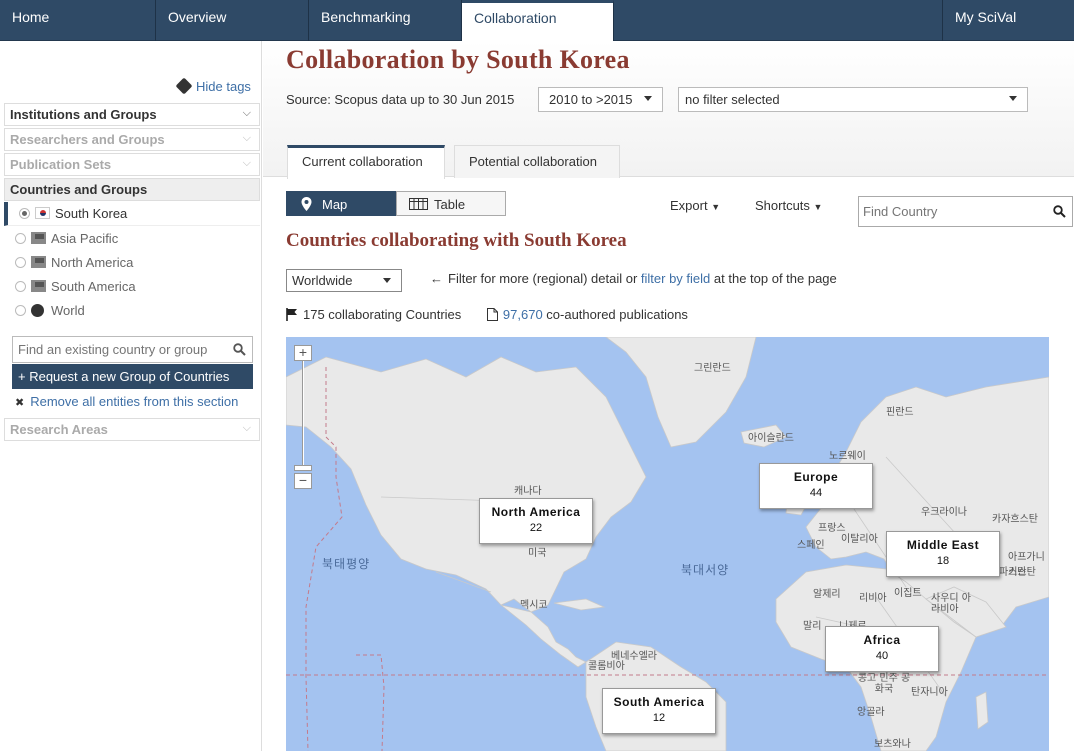 The width and height of the screenshot is (1074, 751). What do you see at coordinates (20, 403) in the screenshot?
I see `close-icon: ✖` at bounding box center [20, 403].